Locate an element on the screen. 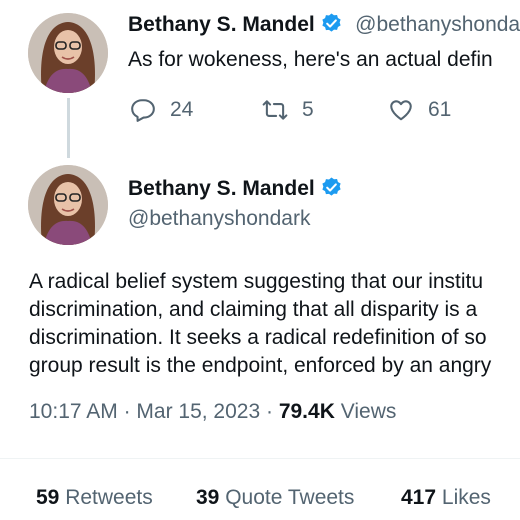 This screenshot has width=520, height=520. tweet-date: Mar 15, 2023 is located at coordinates (198, 411).